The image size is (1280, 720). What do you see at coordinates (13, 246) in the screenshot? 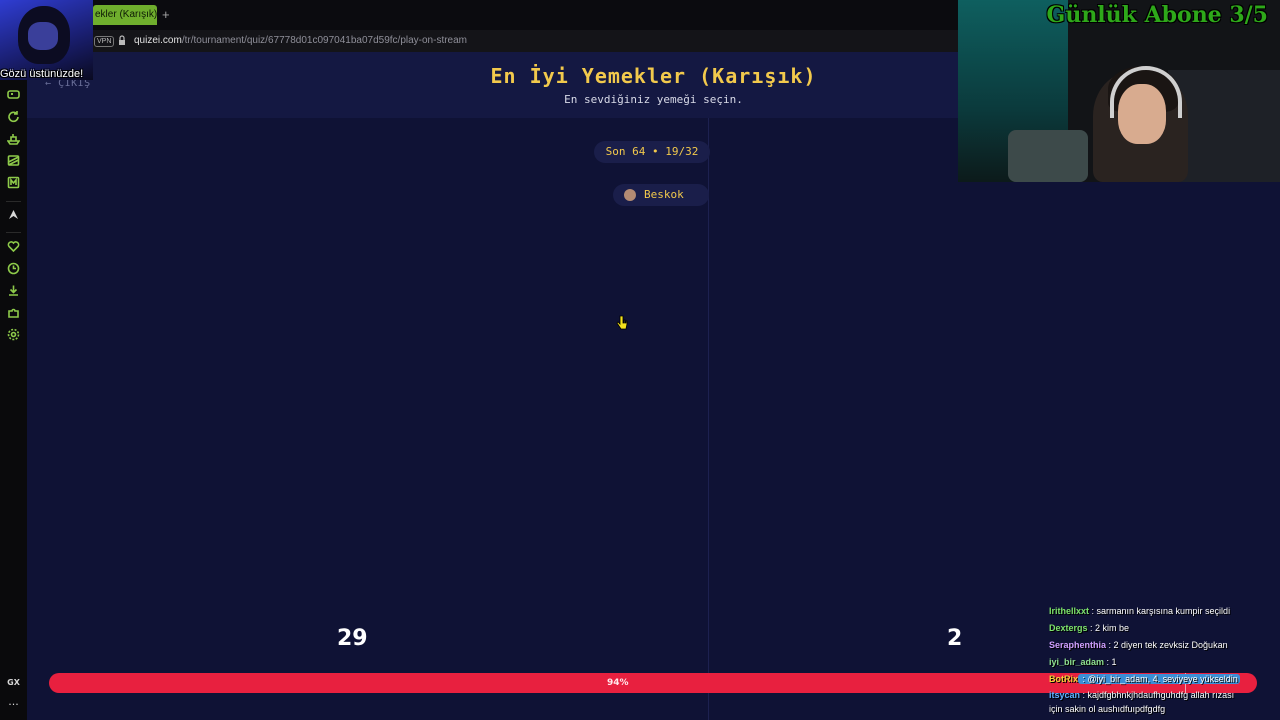
I see `heart-icon` at bounding box center [13, 246].